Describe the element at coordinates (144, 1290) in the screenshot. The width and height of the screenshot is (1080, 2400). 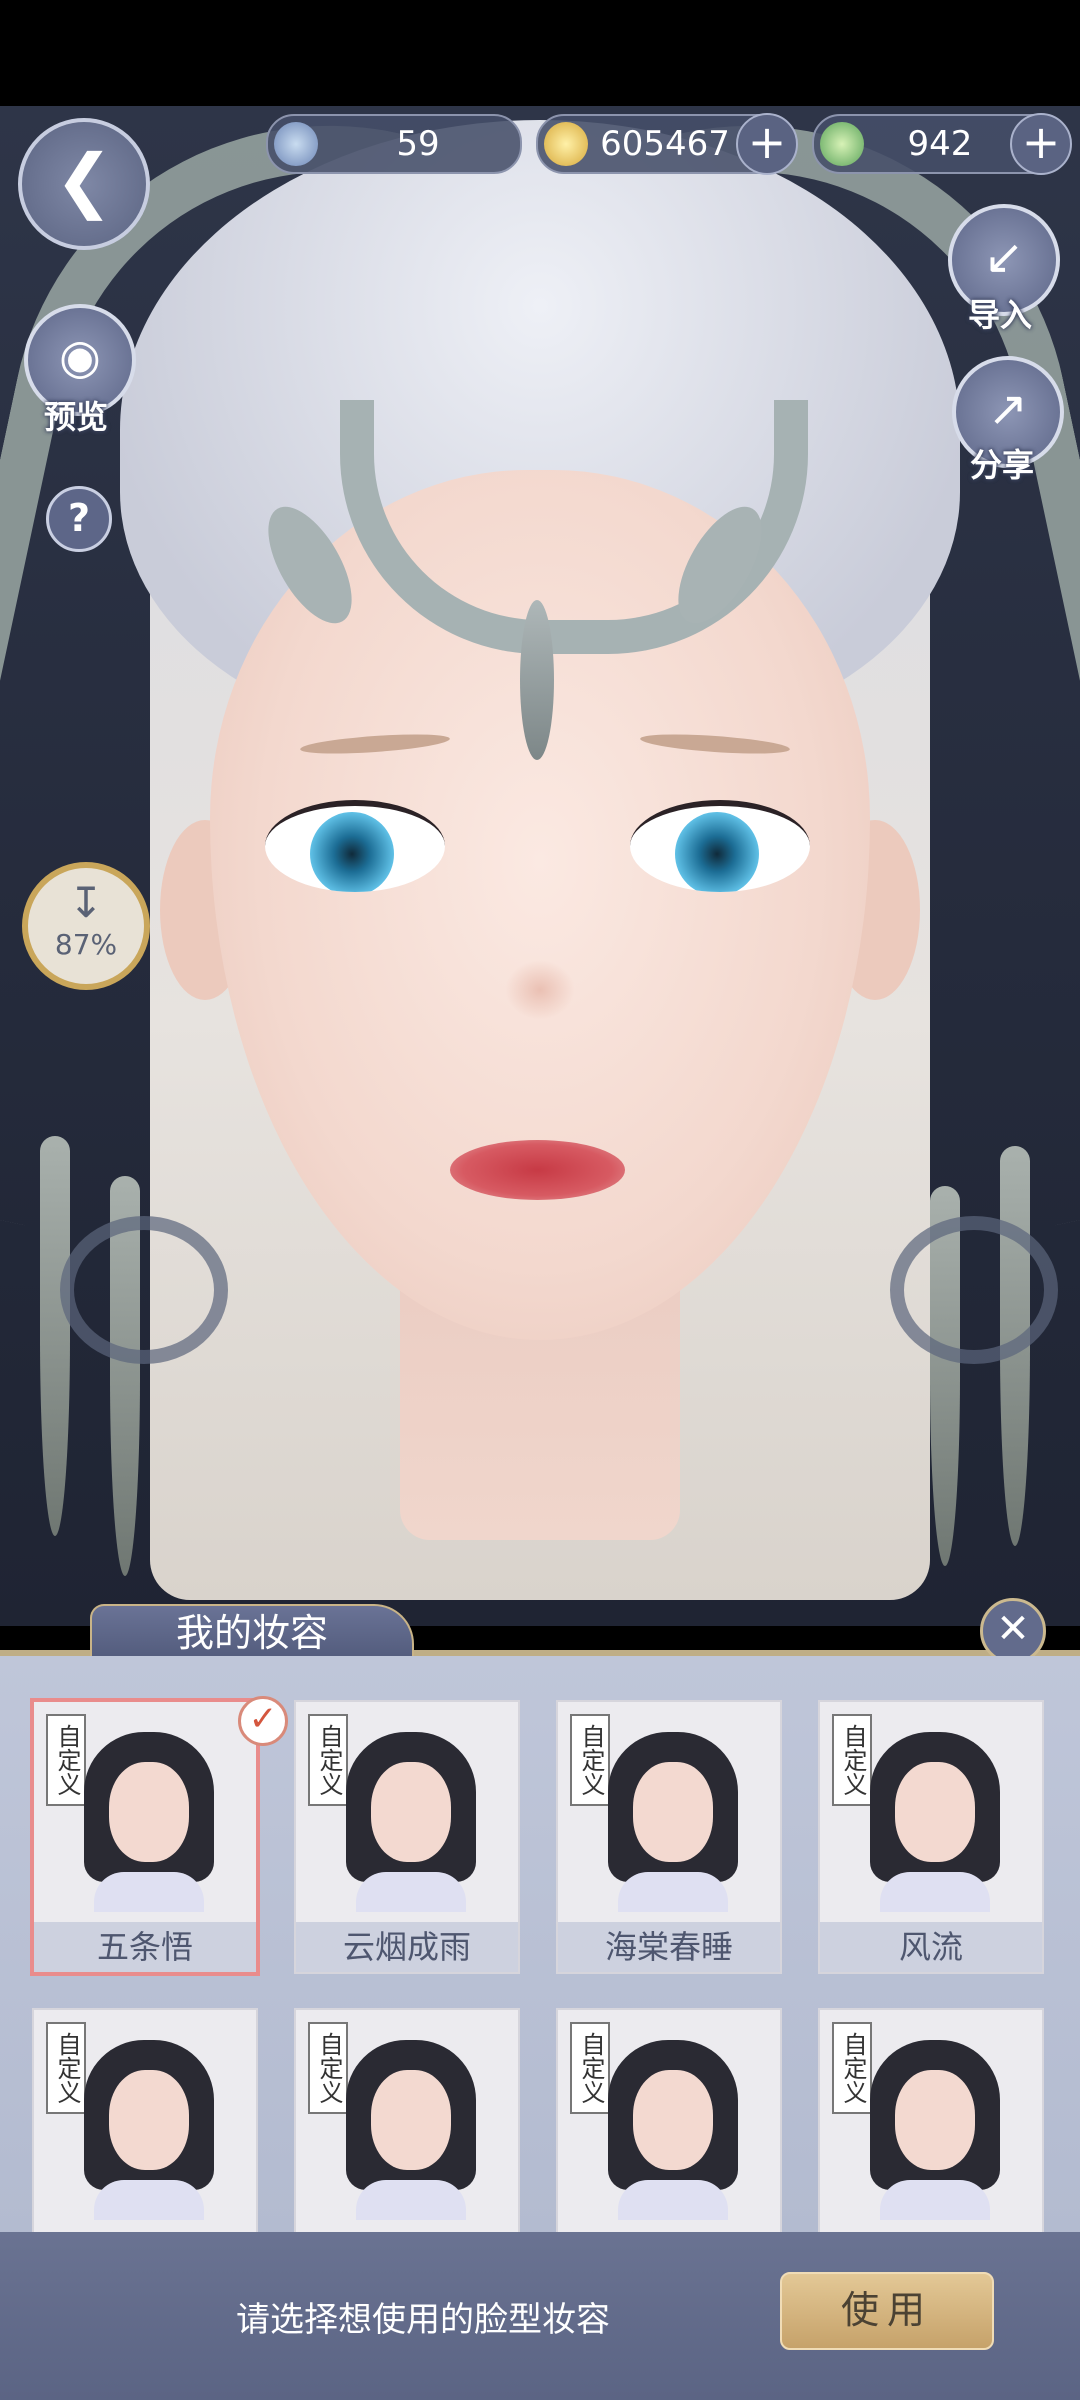
I see `ornament-ring-left` at that location.